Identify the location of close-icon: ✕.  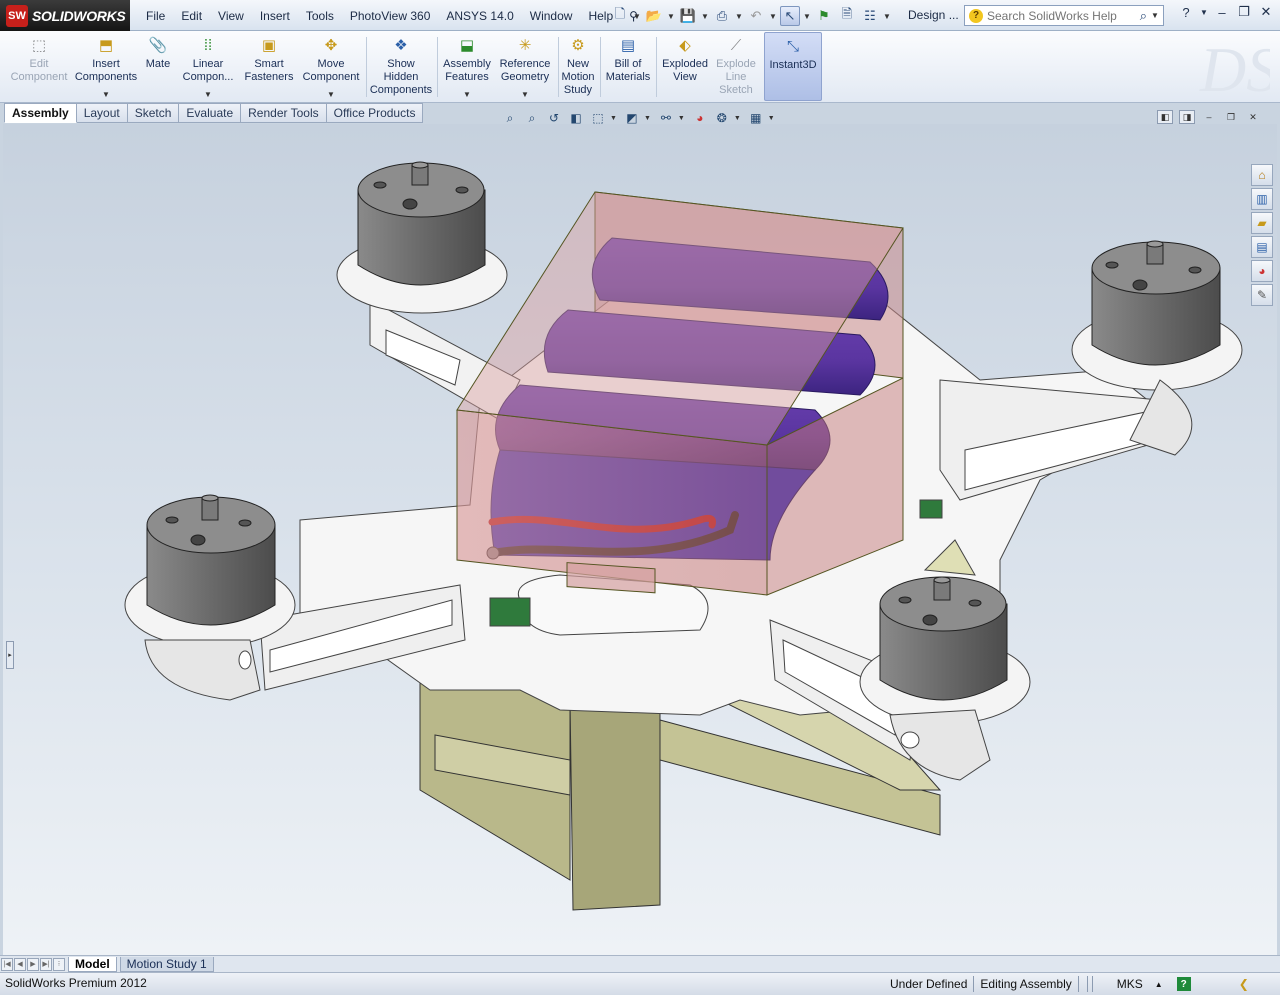
(1266, 12).